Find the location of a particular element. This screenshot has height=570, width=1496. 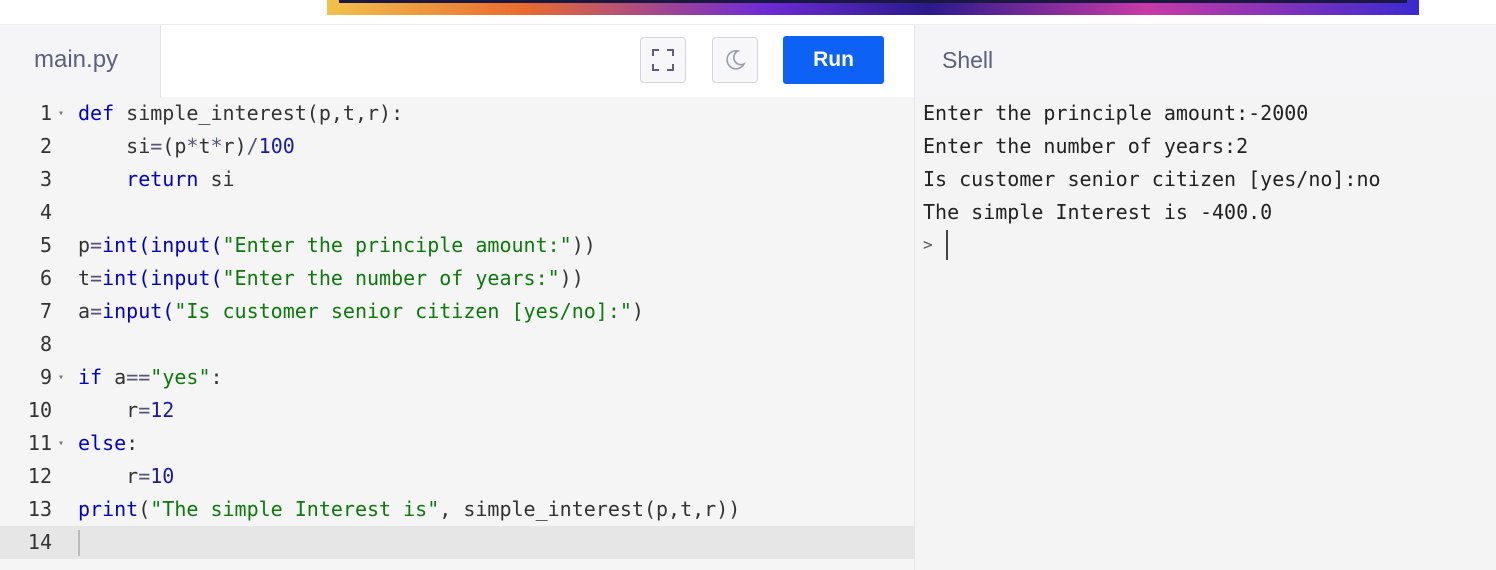

code-line: 3 return si is located at coordinates (457, 179).